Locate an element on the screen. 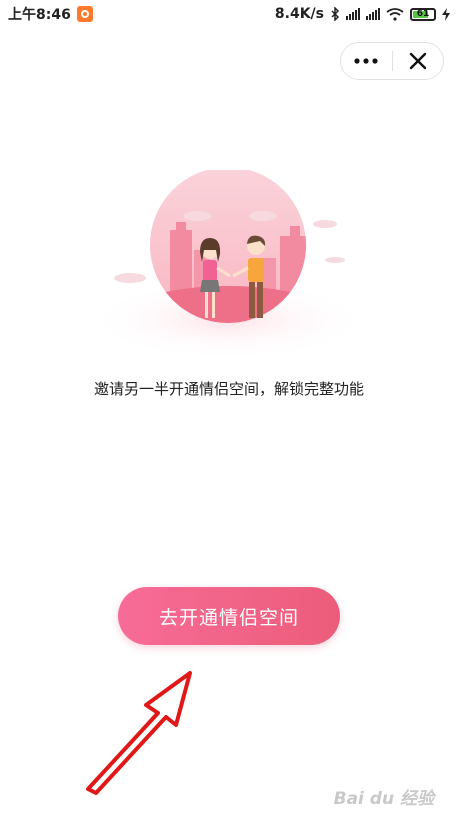 This screenshot has width=458, height=827. battery-icon: 61 is located at coordinates (423, 14).